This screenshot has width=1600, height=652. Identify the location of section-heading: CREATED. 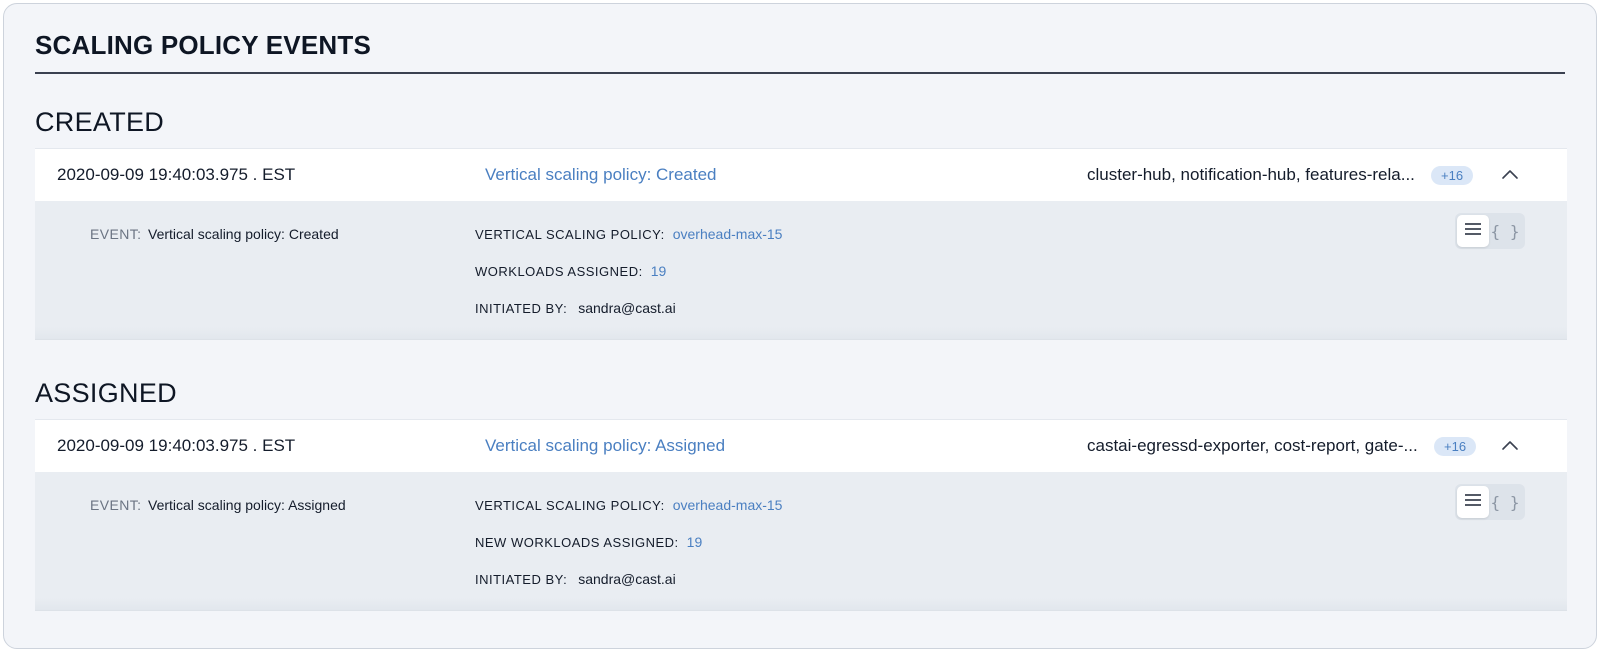
(100, 122).